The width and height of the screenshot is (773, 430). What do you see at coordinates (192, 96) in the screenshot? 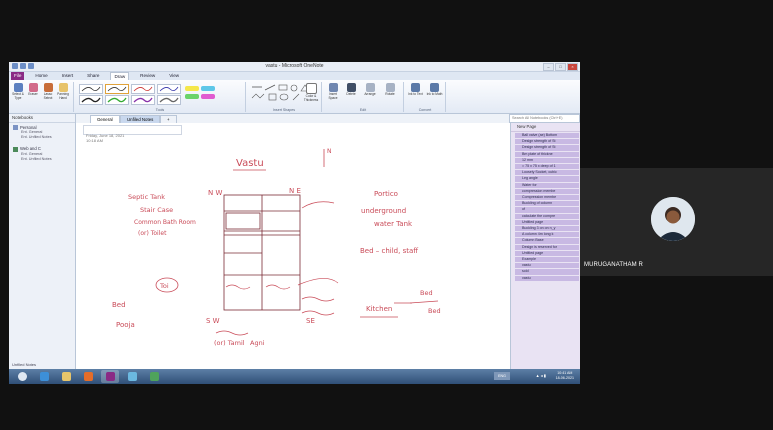
I see `highlighter-green` at bounding box center [192, 96].